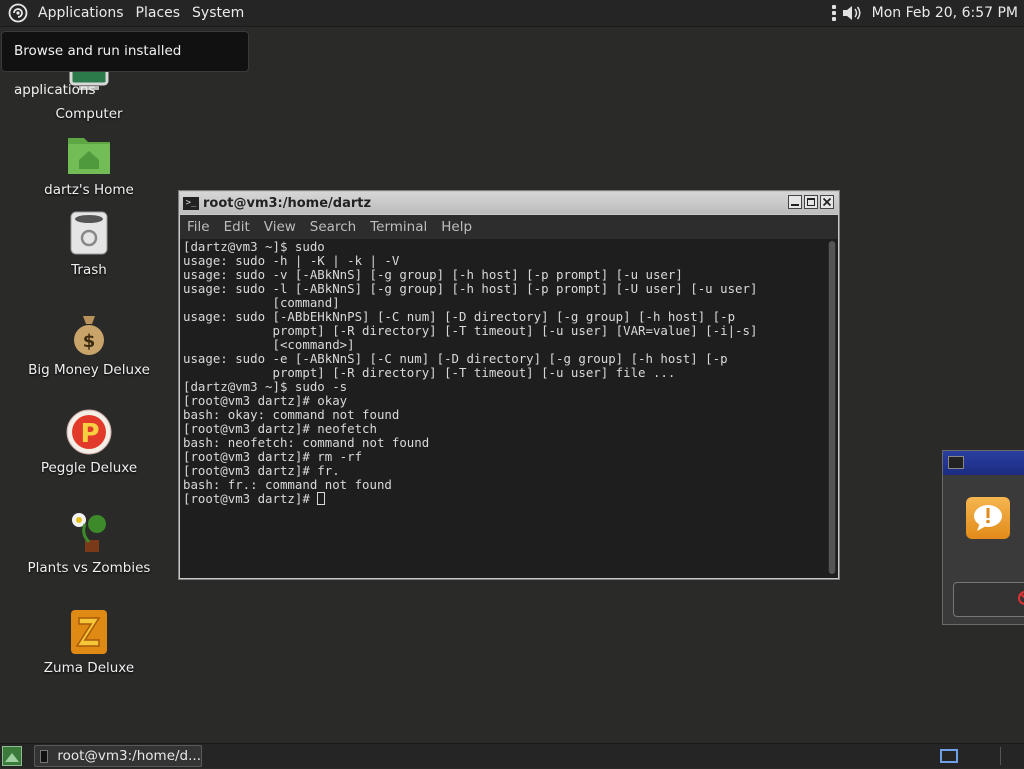 The height and width of the screenshot is (769, 1024). Describe the element at coordinates (89, 632) in the screenshot. I see `zuma-icon` at that location.